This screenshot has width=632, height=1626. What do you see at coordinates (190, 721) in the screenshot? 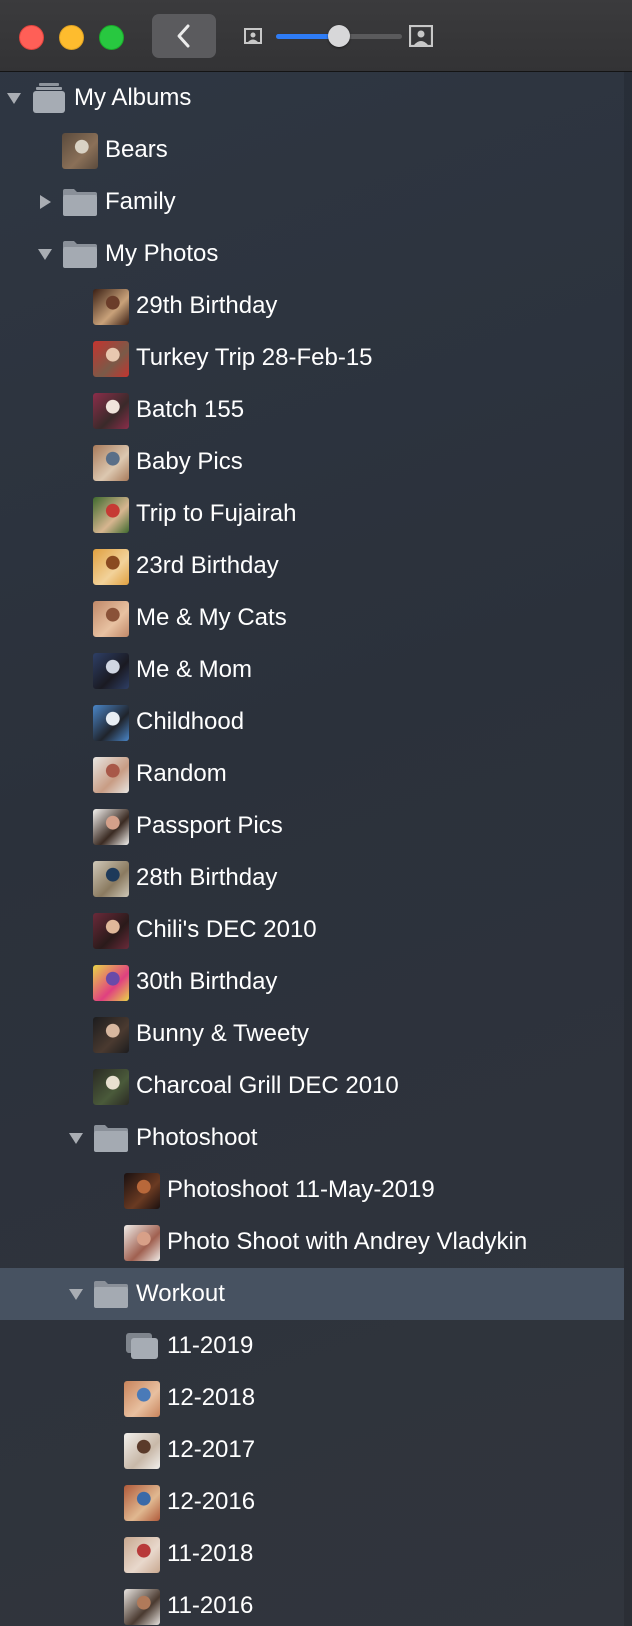
I see `row-label: Childhood` at bounding box center [190, 721].